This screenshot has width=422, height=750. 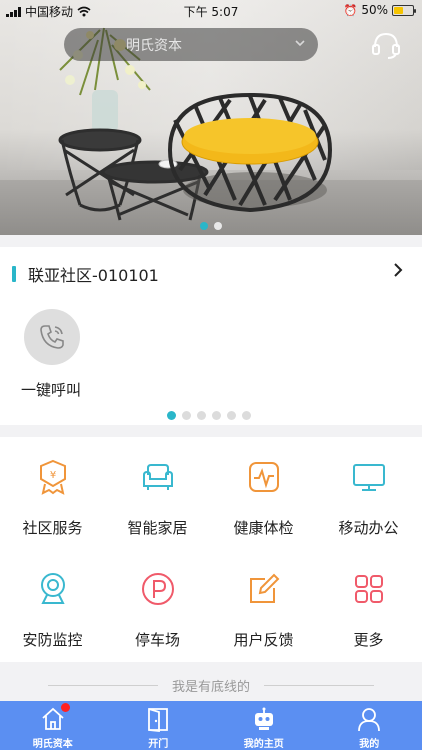 I want to click on quick-action-pager, so click(x=209, y=415).